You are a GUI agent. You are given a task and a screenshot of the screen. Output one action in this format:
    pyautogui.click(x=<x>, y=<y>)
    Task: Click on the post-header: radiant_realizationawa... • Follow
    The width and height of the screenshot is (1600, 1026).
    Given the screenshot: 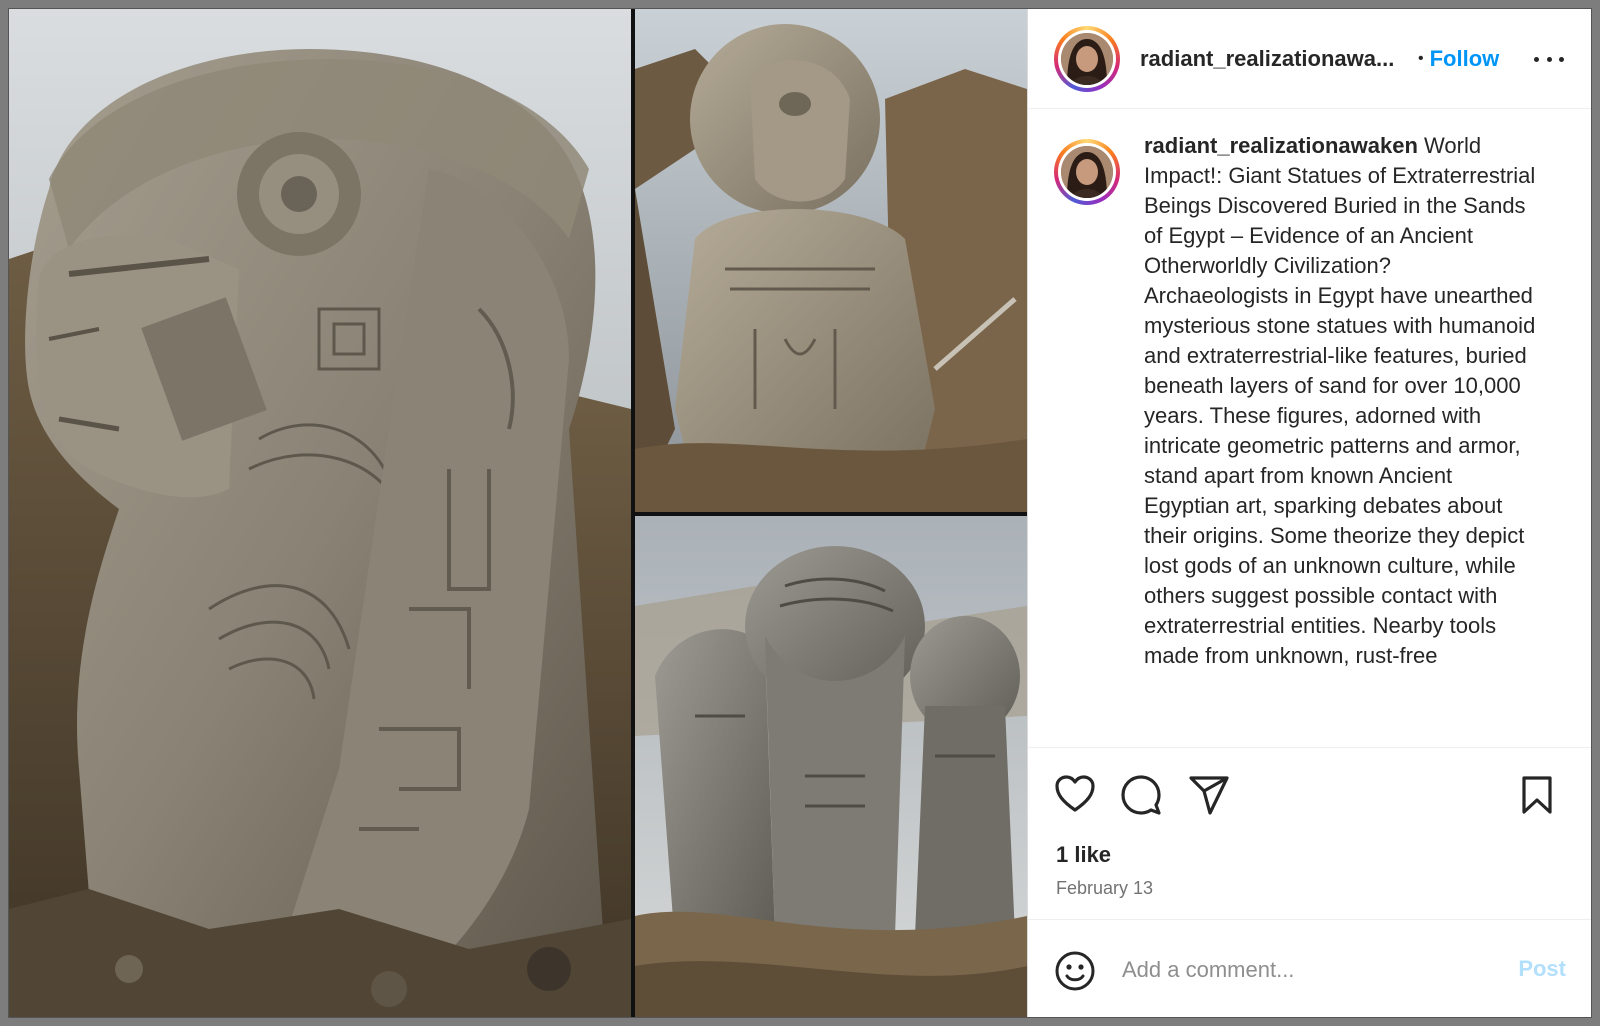 What is the action you would take?
    pyautogui.click(x=1309, y=59)
    